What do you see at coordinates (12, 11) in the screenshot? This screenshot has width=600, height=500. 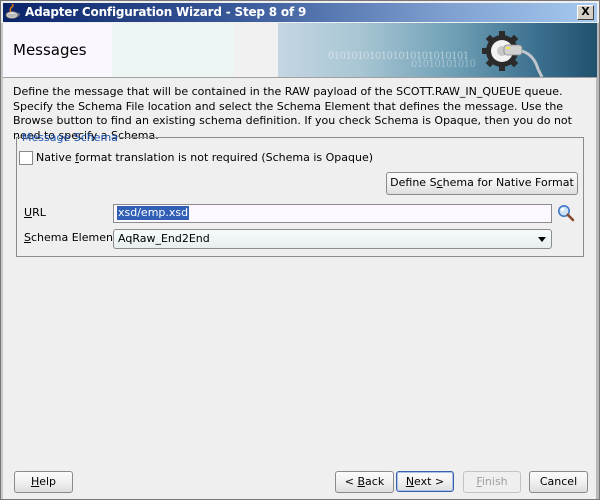 I see `java-cup-icon` at bounding box center [12, 11].